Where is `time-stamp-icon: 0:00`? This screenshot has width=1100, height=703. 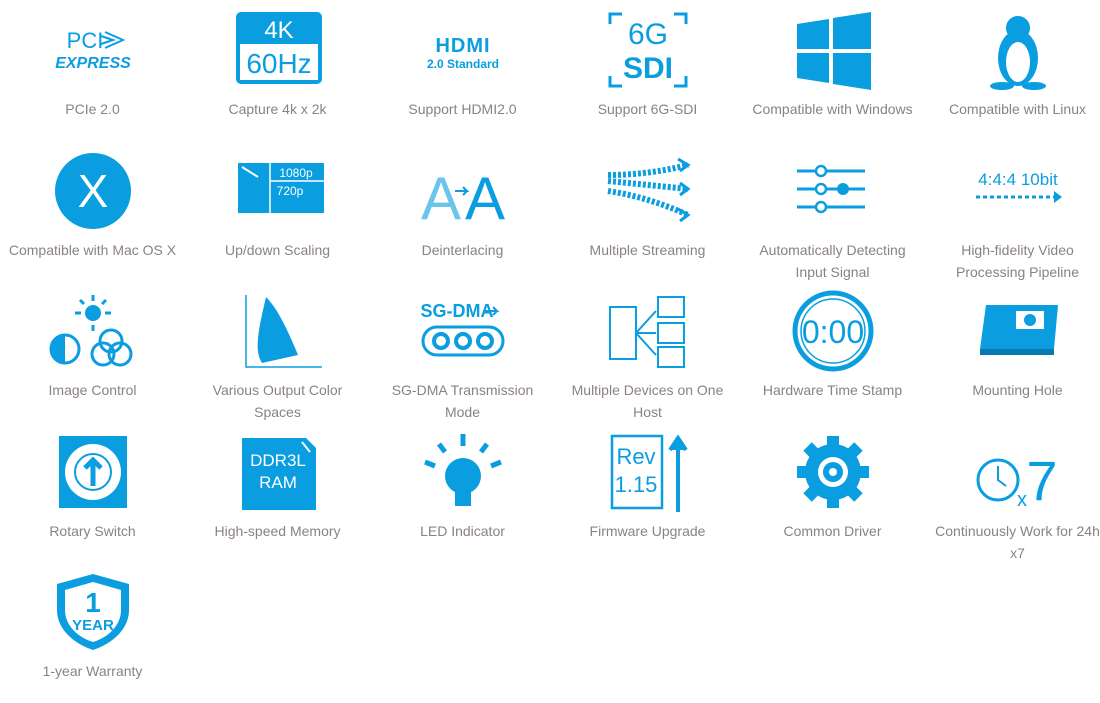 time-stamp-icon: 0:00 is located at coordinates (833, 331).